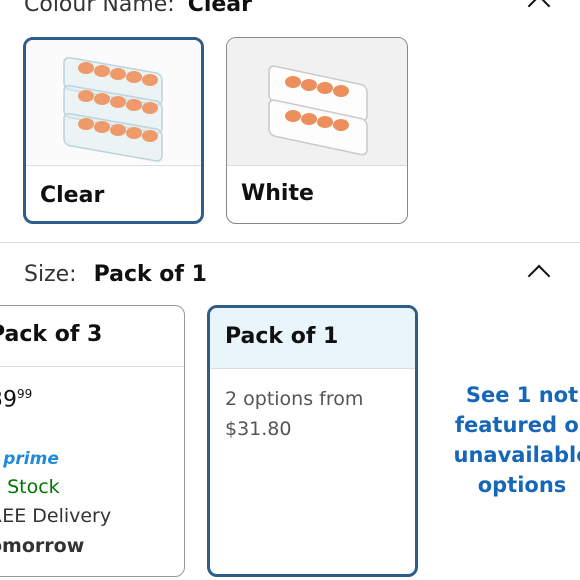 The width and height of the screenshot is (580, 580). Describe the element at coordinates (277, 193) in the screenshot. I see `swatch-label-white: White` at that location.